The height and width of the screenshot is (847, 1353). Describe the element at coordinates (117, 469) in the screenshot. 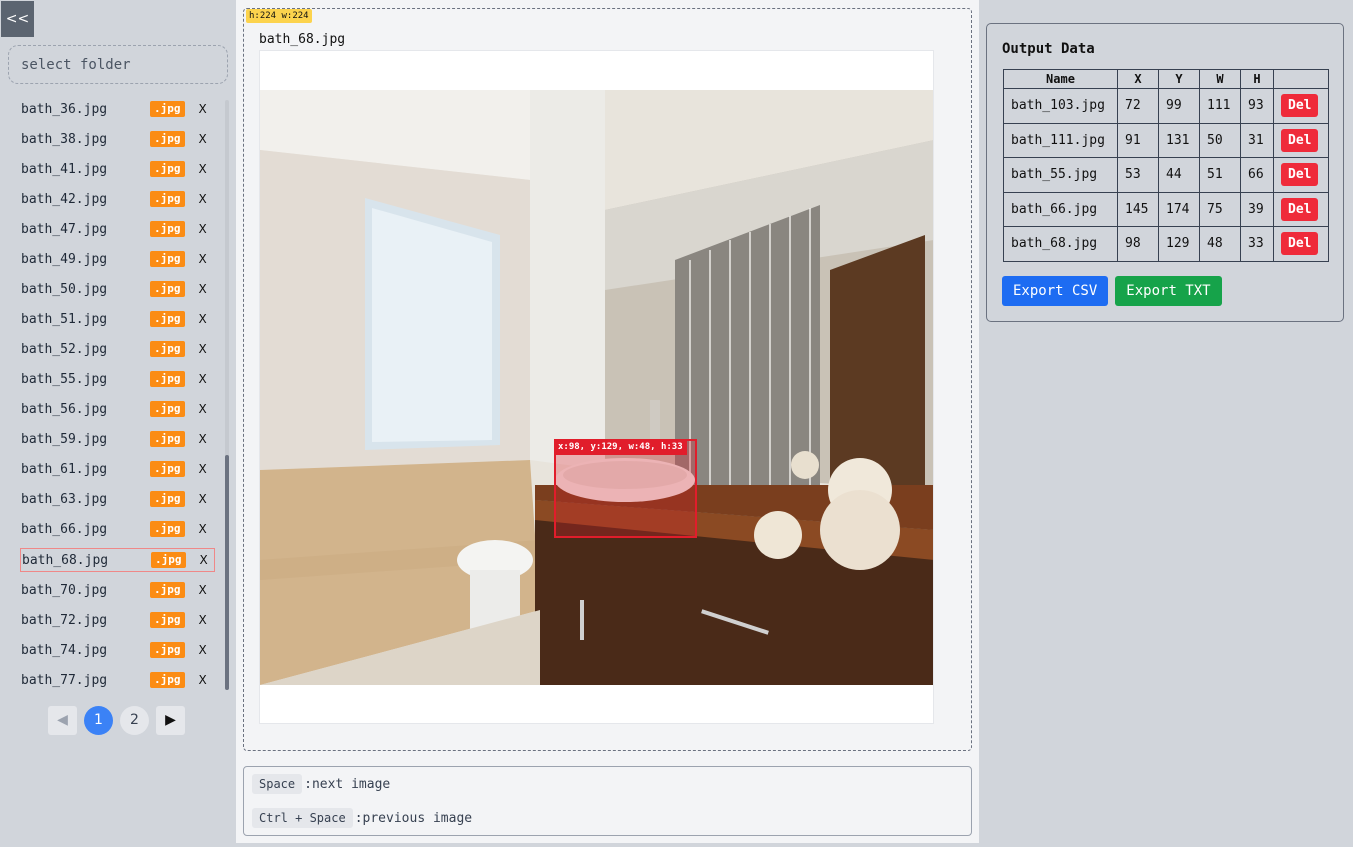

I see `file-list-item: bath_61.jpg .jpg X` at that location.